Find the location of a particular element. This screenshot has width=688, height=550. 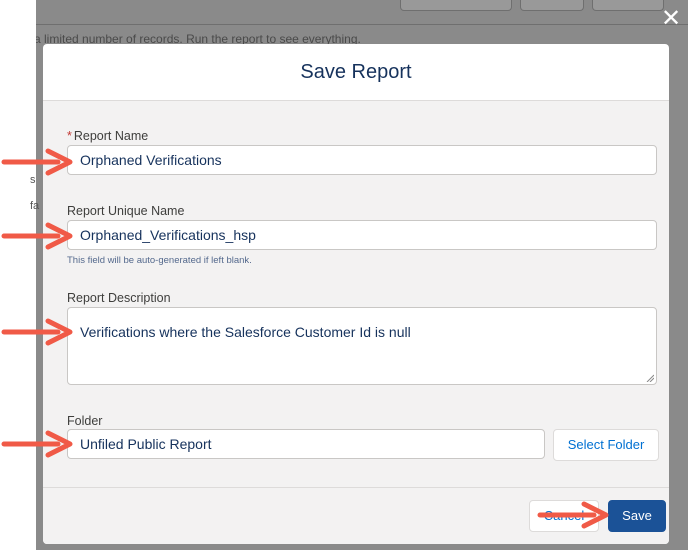

background-divider is located at coordinates (362, 24).